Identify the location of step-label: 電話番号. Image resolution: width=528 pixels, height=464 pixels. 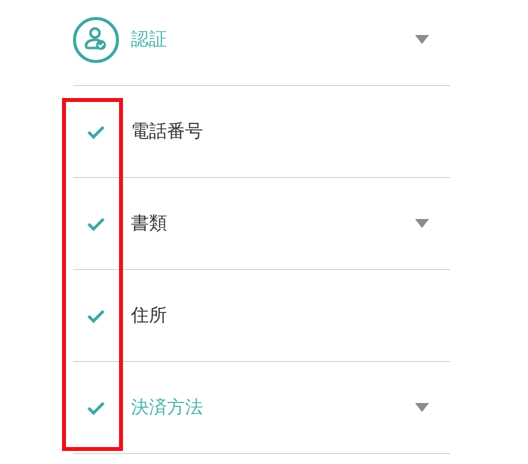
(280, 131).